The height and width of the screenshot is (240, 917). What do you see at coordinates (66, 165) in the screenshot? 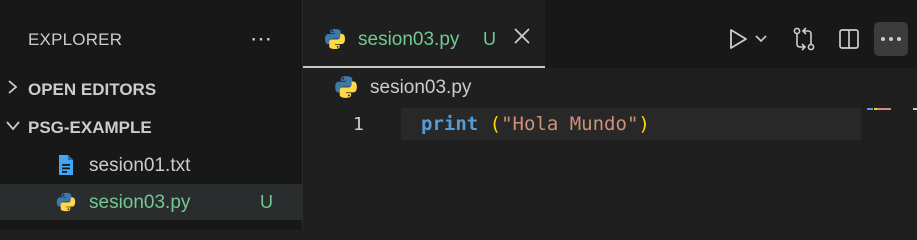
I see `text-file-icon` at bounding box center [66, 165].